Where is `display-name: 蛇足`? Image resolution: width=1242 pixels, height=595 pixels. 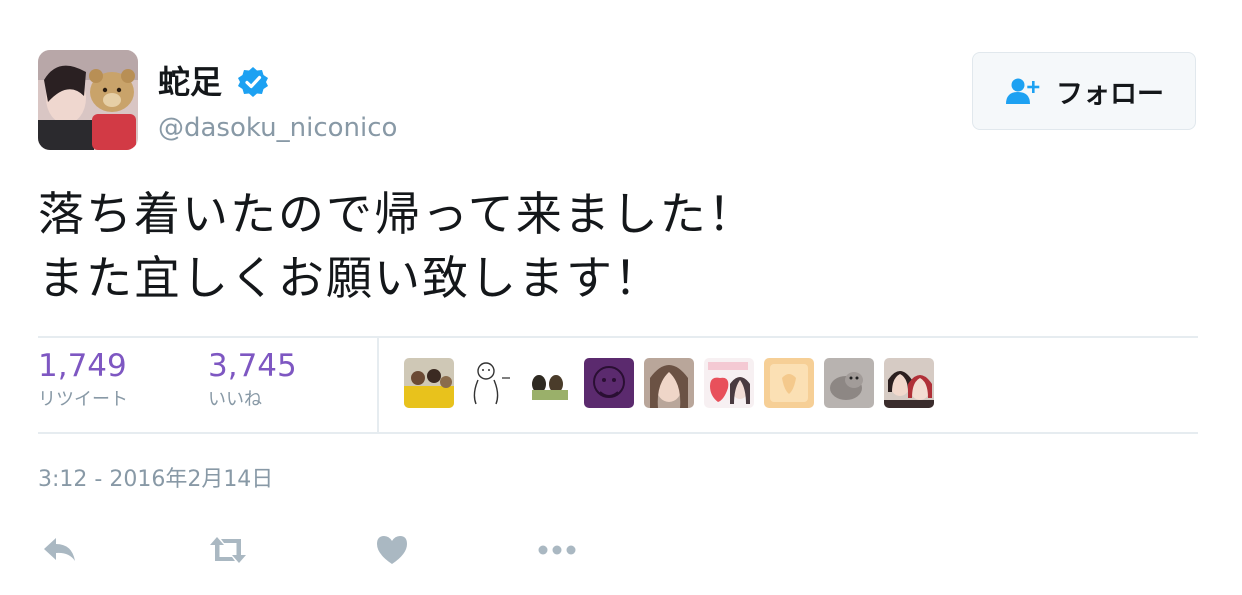 display-name: 蛇足 is located at coordinates (190, 82).